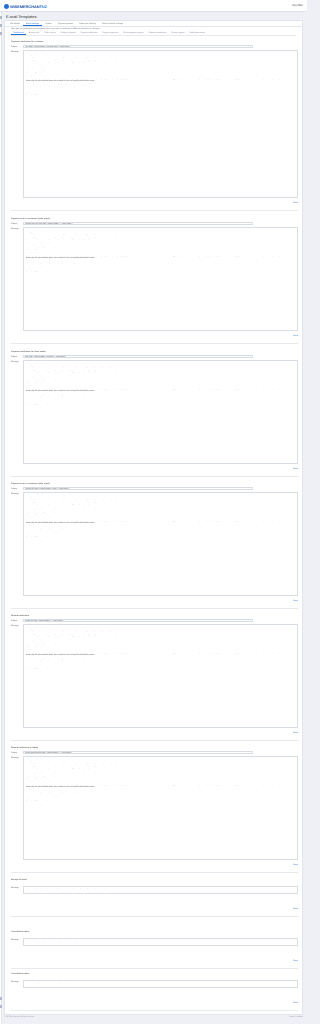  I want to click on tab-outlets: Outlets, so click(48, 23).